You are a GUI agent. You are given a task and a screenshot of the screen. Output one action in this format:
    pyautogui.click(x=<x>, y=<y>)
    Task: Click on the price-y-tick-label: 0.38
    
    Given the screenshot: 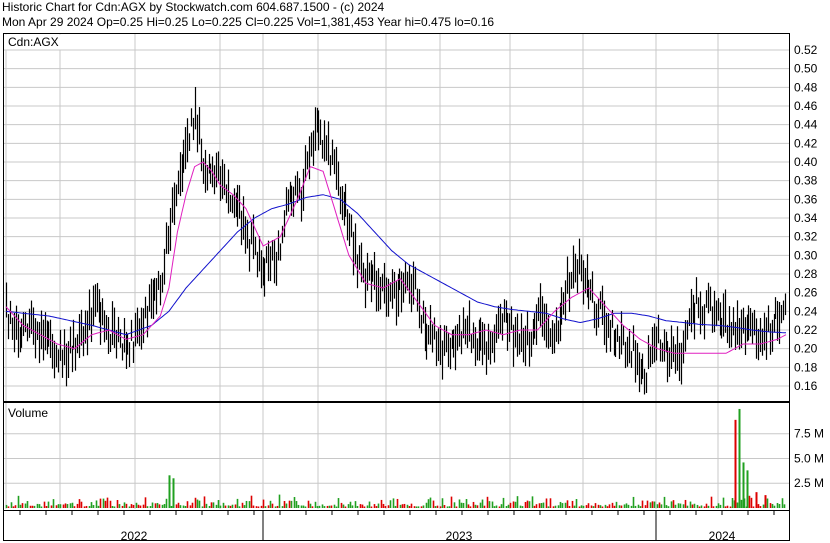 What is the action you would take?
    pyautogui.click(x=806, y=181)
    